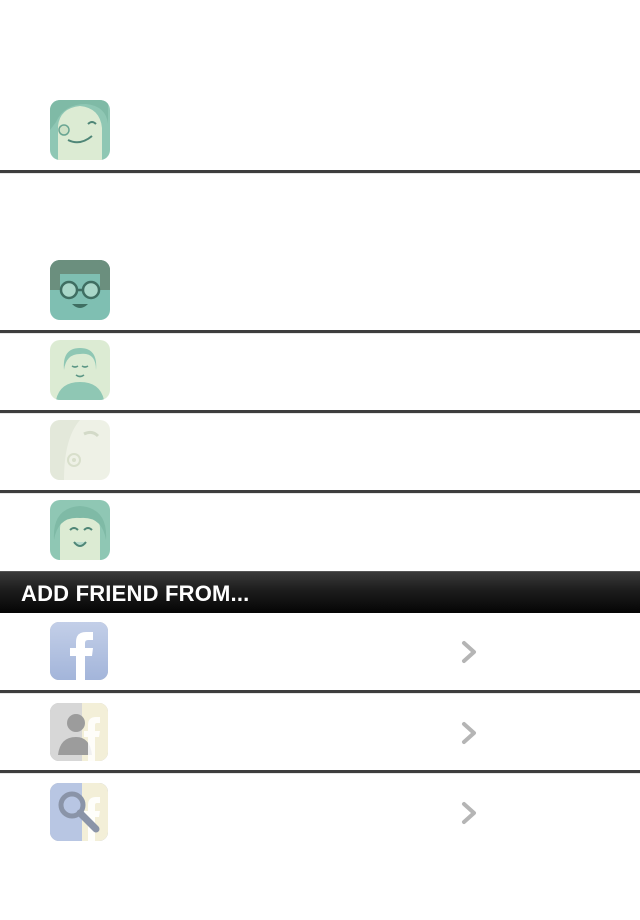 This screenshot has height=920, width=640. I want to click on facebook-search-icon, so click(79, 812).